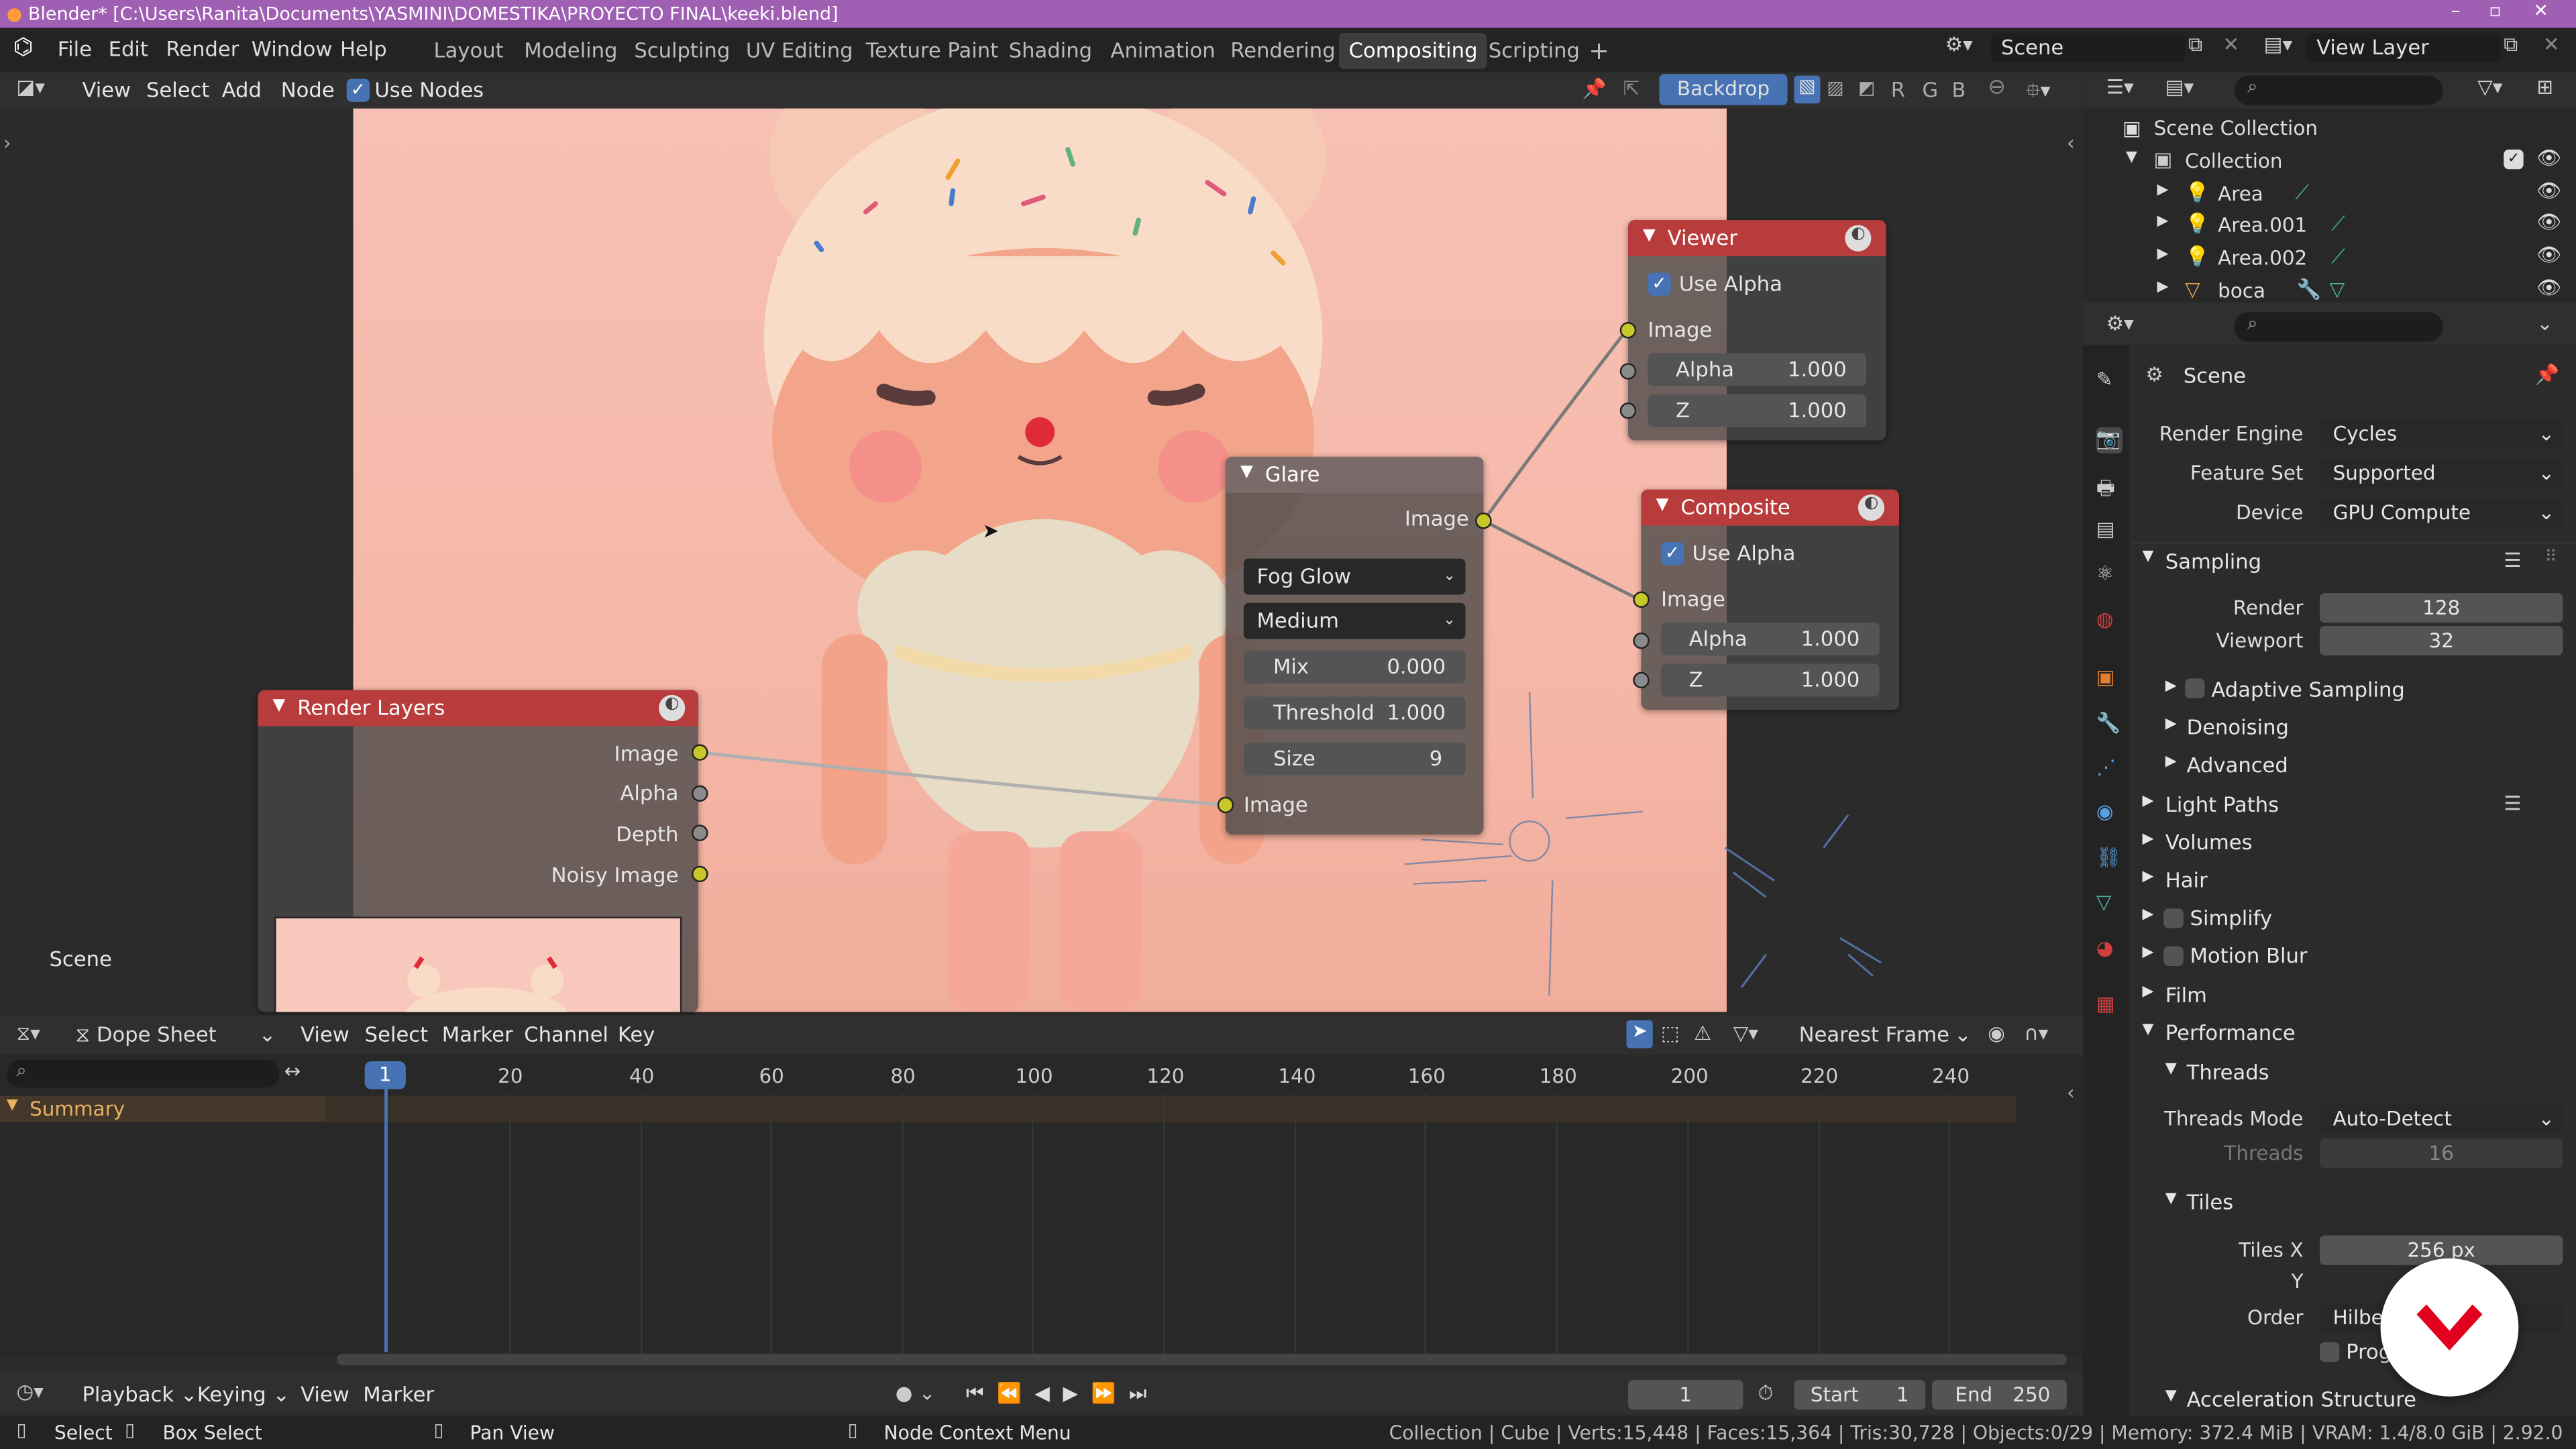 This screenshot has width=2576, height=1449. What do you see at coordinates (1882, 1035) in the screenshot?
I see `snap-mode-dropdown: Nearest Frame ⌄` at bounding box center [1882, 1035].